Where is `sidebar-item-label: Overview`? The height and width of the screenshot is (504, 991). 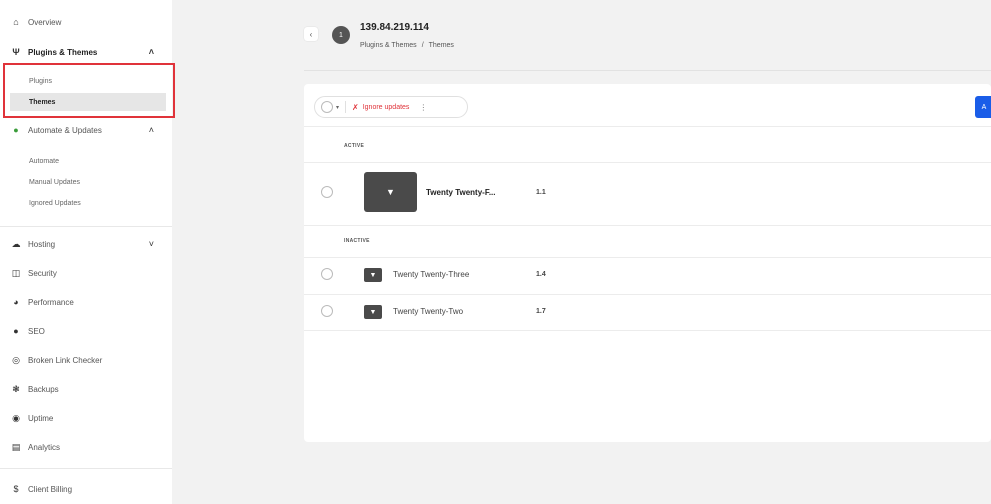
sidebar-item-label: Overview is located at coordinates (45, 22).